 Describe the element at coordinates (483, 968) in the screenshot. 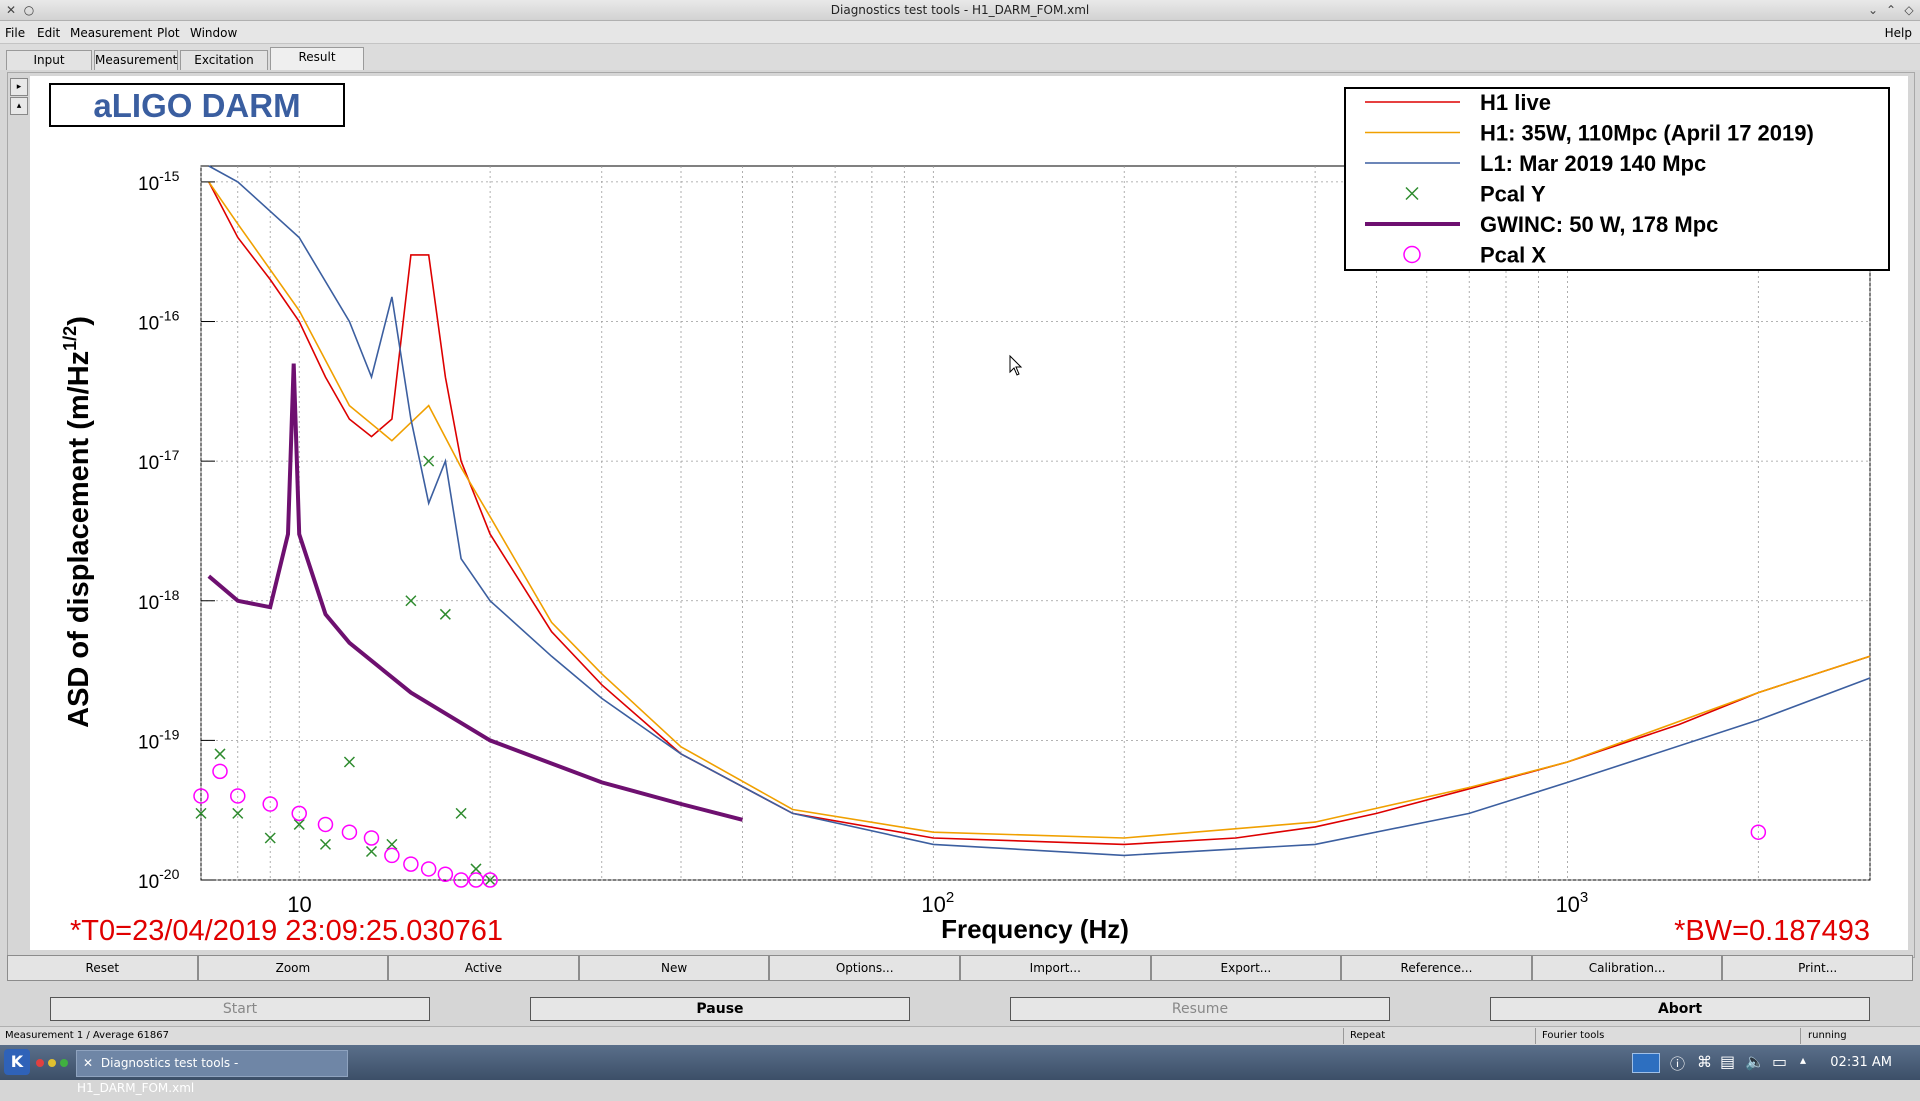

I see `toolbar-button-active: Active` at that location.